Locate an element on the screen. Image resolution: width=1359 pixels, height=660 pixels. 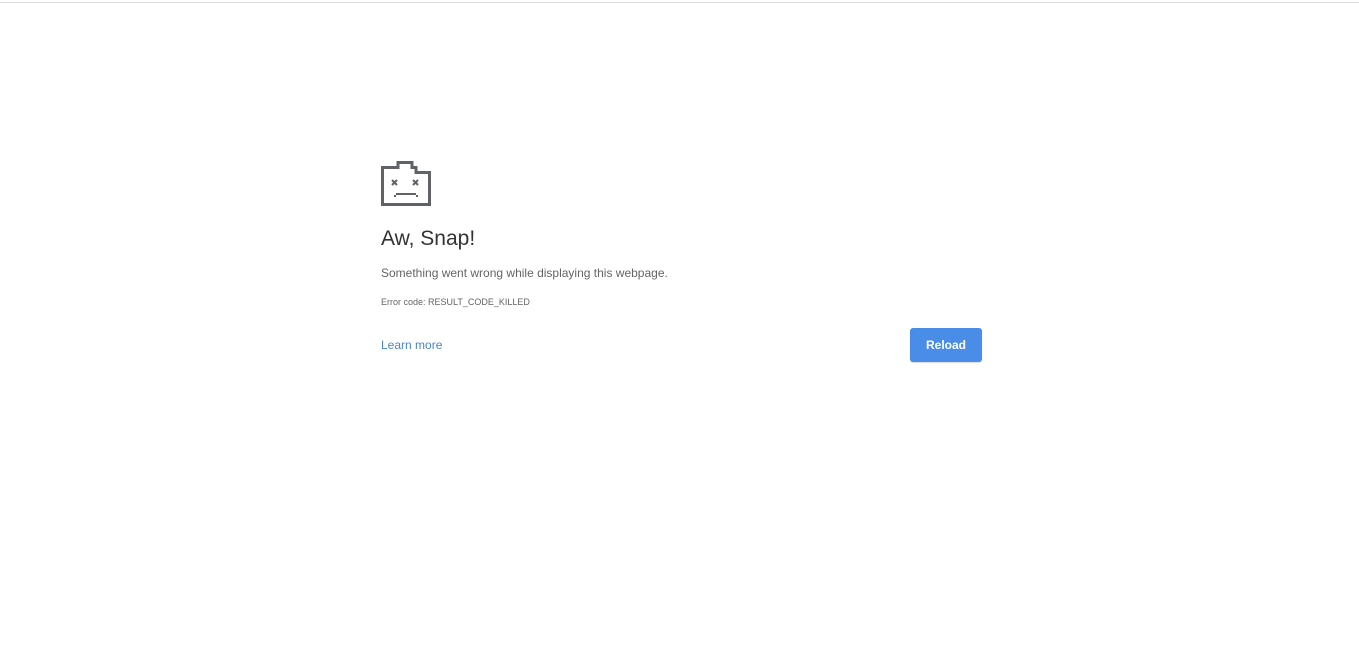
reload-button: Reload is located at coordinates (946, 345).